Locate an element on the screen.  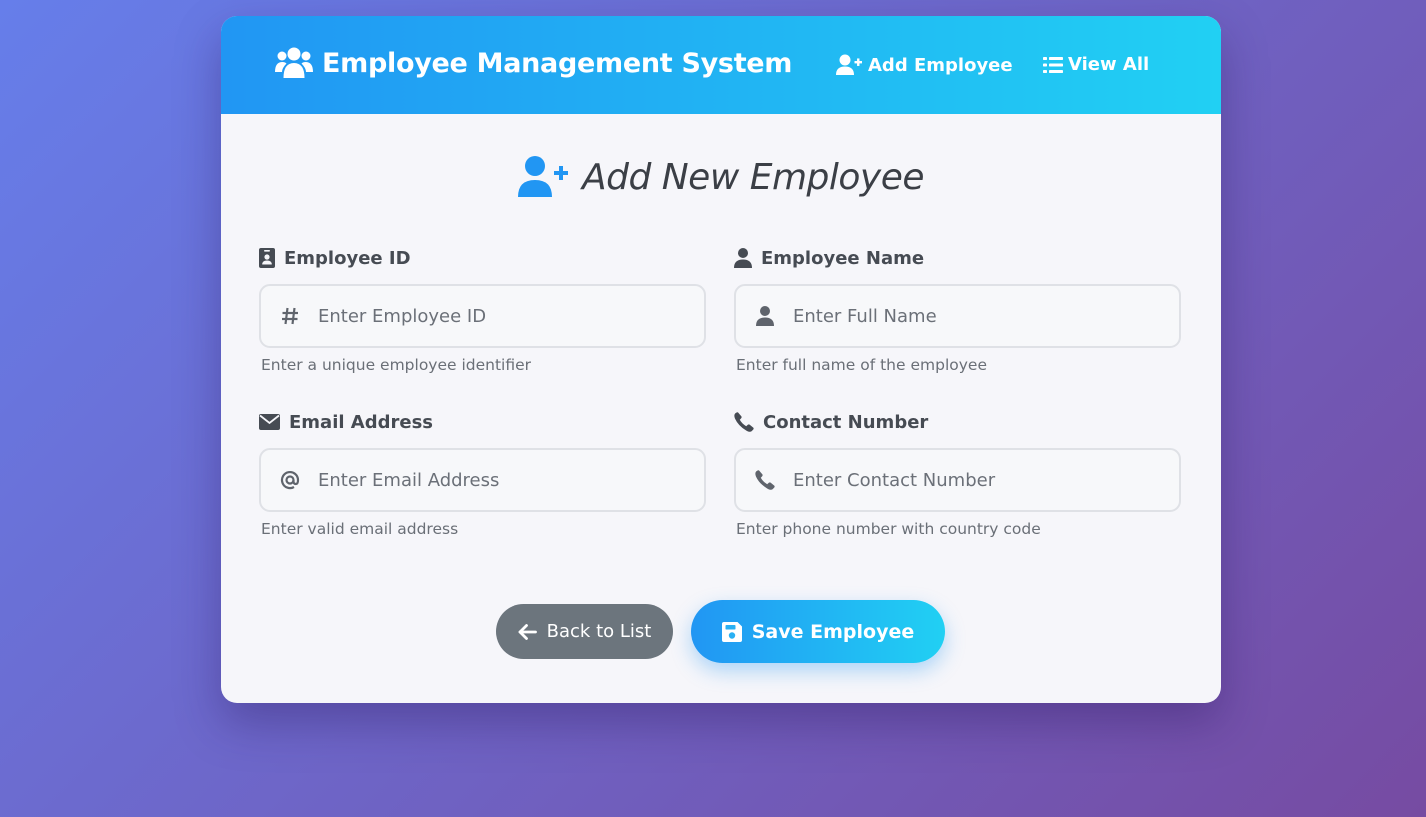
floppy-disk-icon is located at coordinates (731, 631).